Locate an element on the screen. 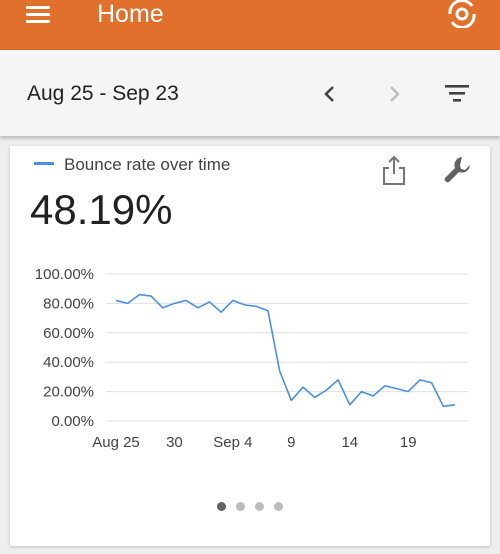 The width and height of the screenshot is (500, 554). legend-swatch is located at coordinates (44, 163).